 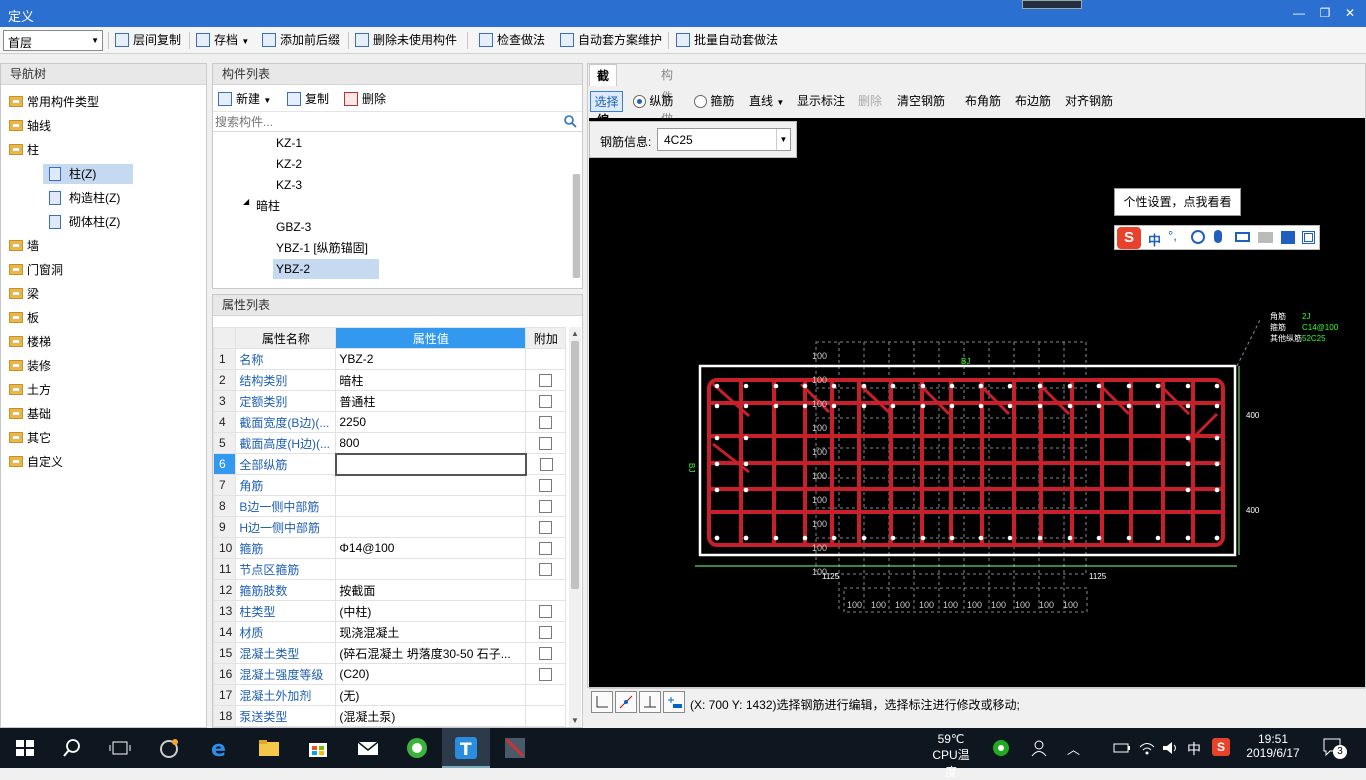 I want to click on table-row: 10 箍筋 Φ14@100, so click(x=390, y=548).